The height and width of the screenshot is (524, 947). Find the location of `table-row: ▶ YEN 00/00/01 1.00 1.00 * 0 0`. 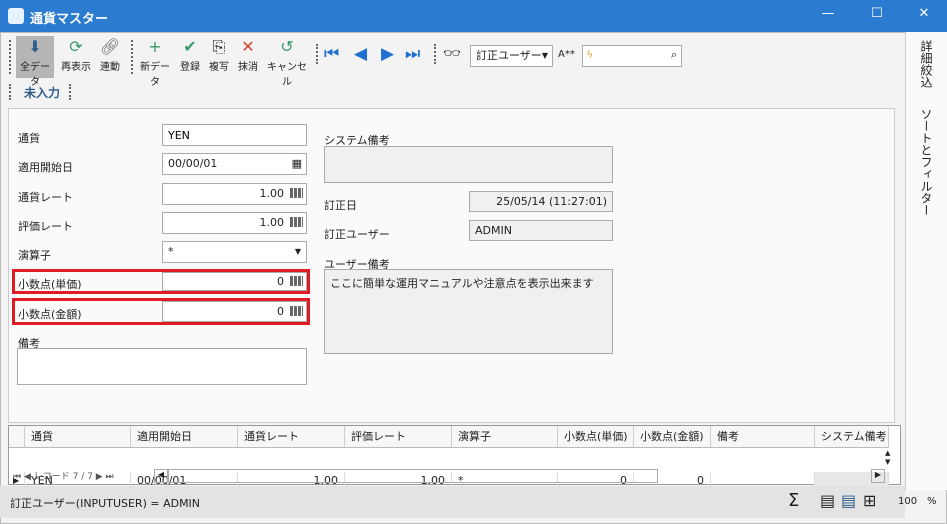

table-row: ▶ YEN 00/00/01 1.00 1.00 * 0 0 is located at coordinates (449, 469).